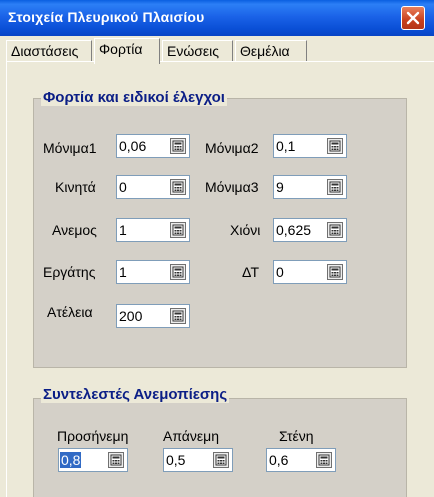 This screenshot has width=434, height=497. I want to click on field-value: 0,06, so click(133, 146).